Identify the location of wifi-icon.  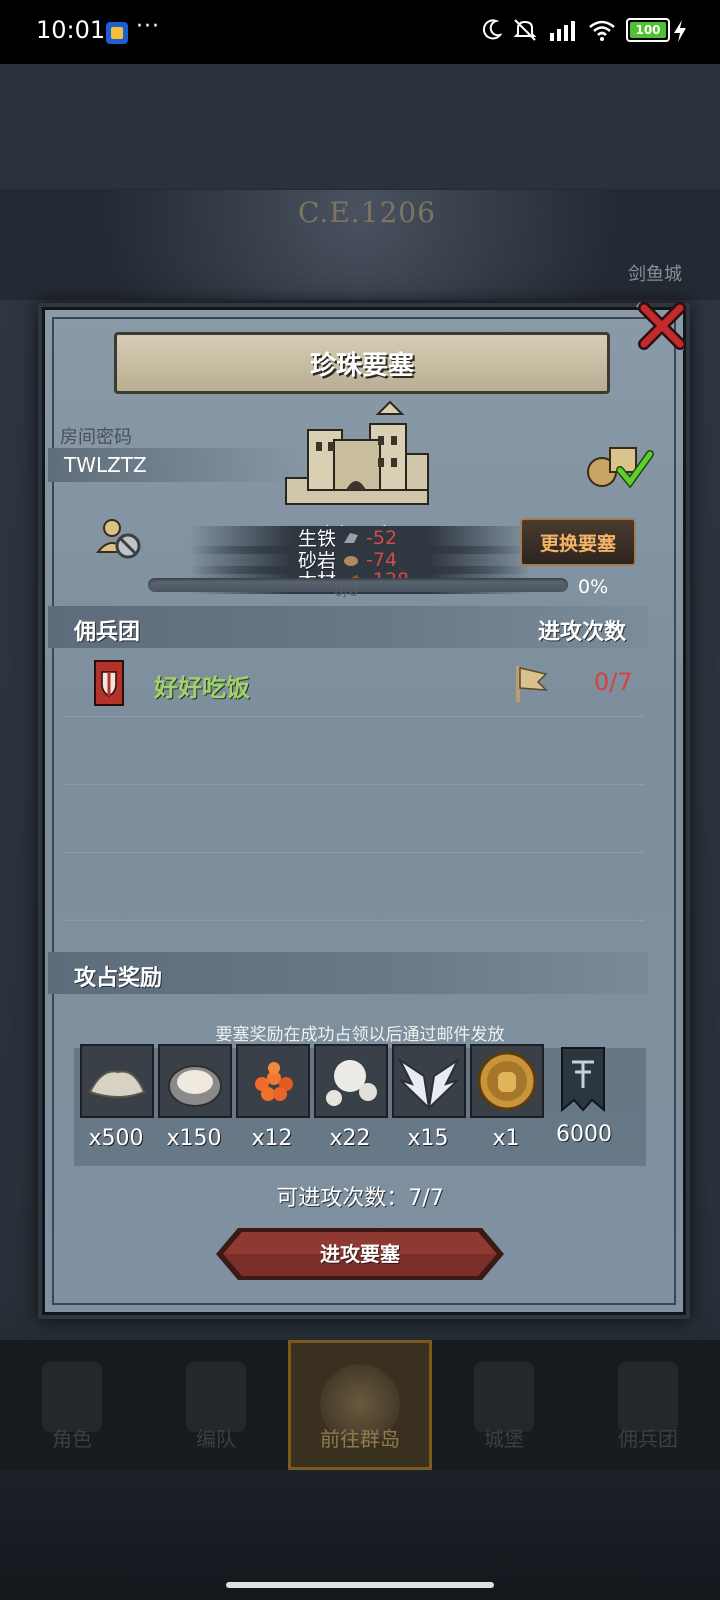
(602, 30).